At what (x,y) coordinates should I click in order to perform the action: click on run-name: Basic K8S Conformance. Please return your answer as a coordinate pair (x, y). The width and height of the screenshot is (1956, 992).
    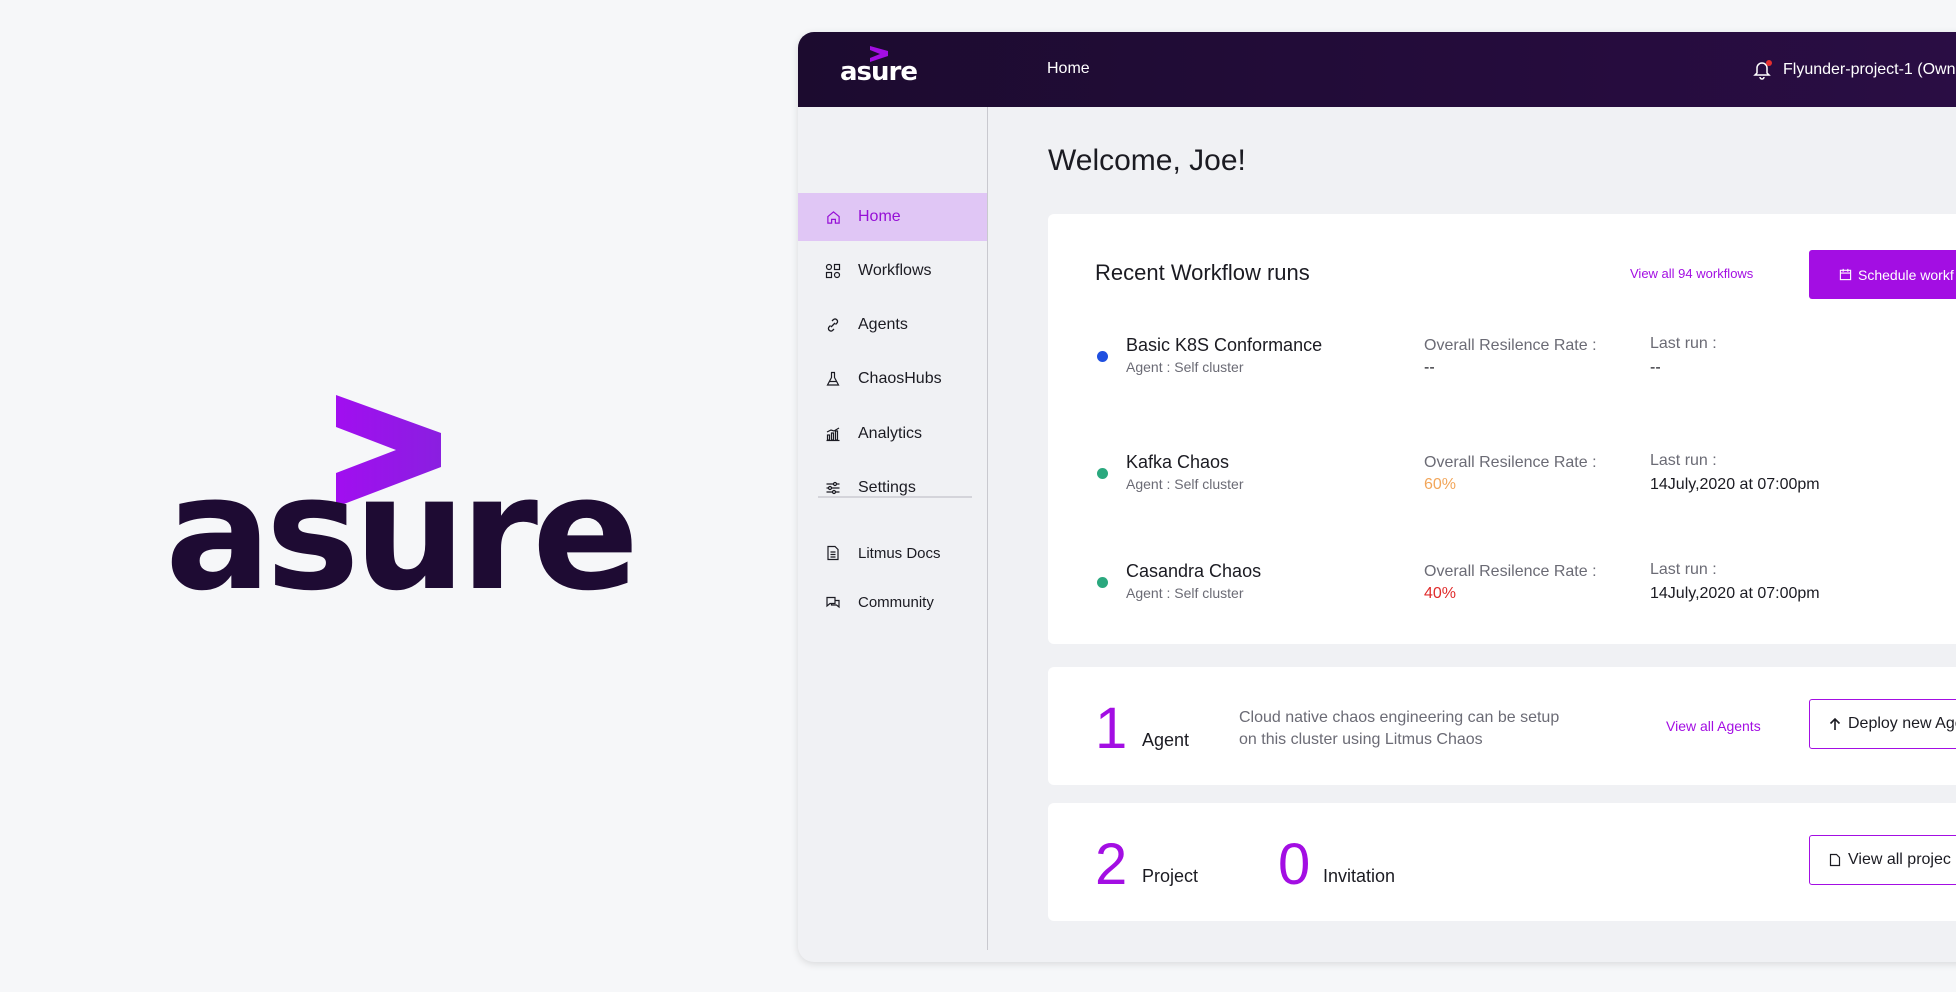
    Looking at the image, I should click on (1224, 345).